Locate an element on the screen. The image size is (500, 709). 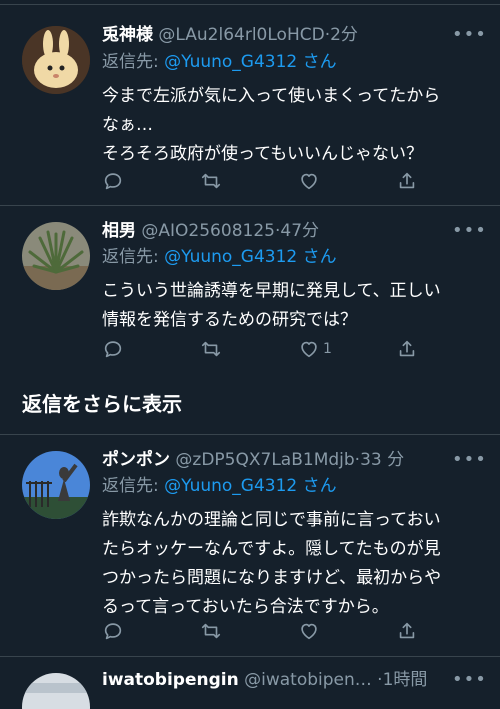
tweet-text: こういう世論誘導を早期に発見して、正しい 情報を発信するための研究では？ is located at coordinates (292, 306).